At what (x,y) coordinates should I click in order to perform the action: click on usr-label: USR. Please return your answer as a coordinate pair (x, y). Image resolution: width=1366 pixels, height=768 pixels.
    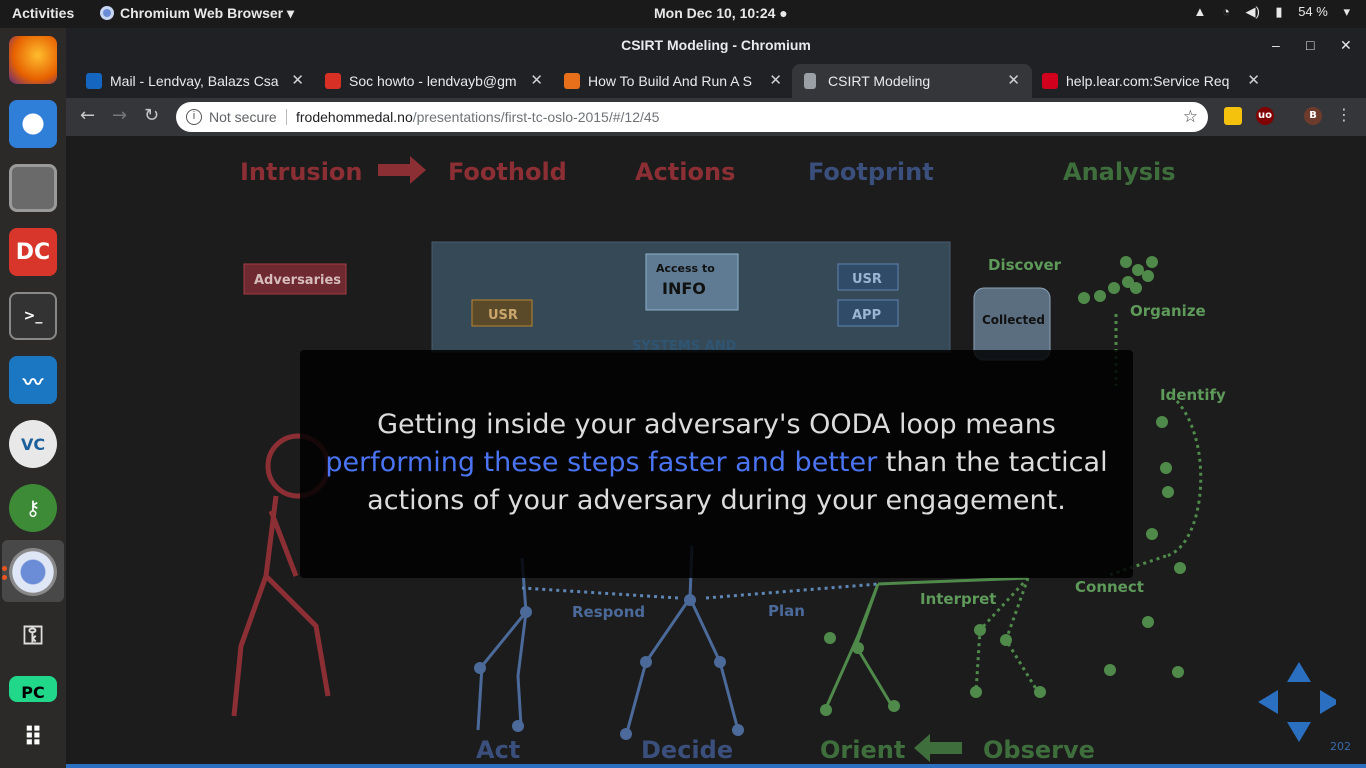
    Looking at the image, I should click on (503, 315).